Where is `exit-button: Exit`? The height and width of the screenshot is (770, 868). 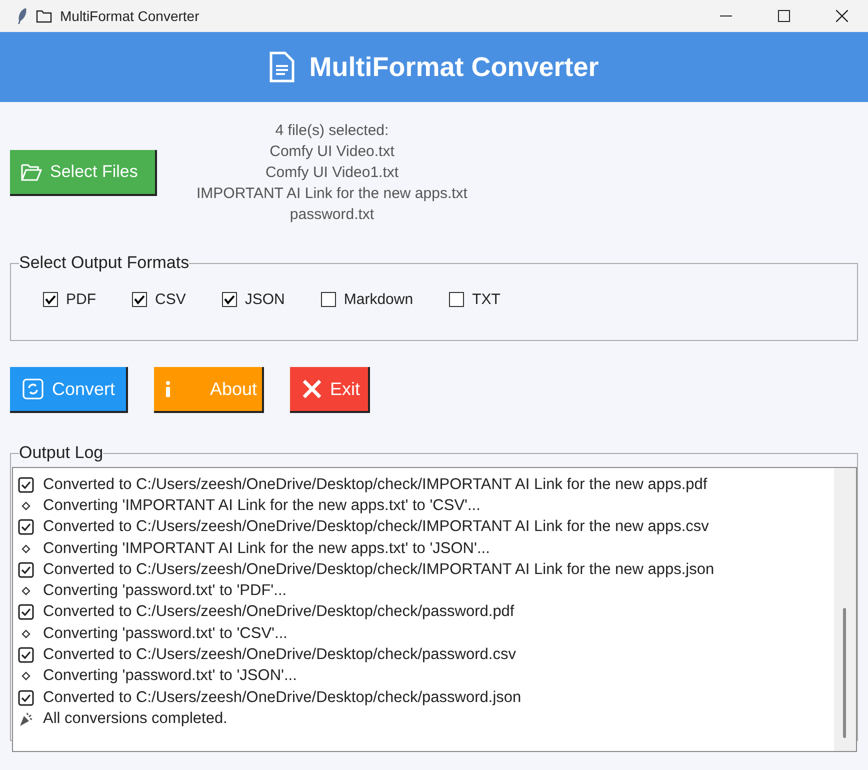
exit-button: Exit is located at coordinates (330, 390).